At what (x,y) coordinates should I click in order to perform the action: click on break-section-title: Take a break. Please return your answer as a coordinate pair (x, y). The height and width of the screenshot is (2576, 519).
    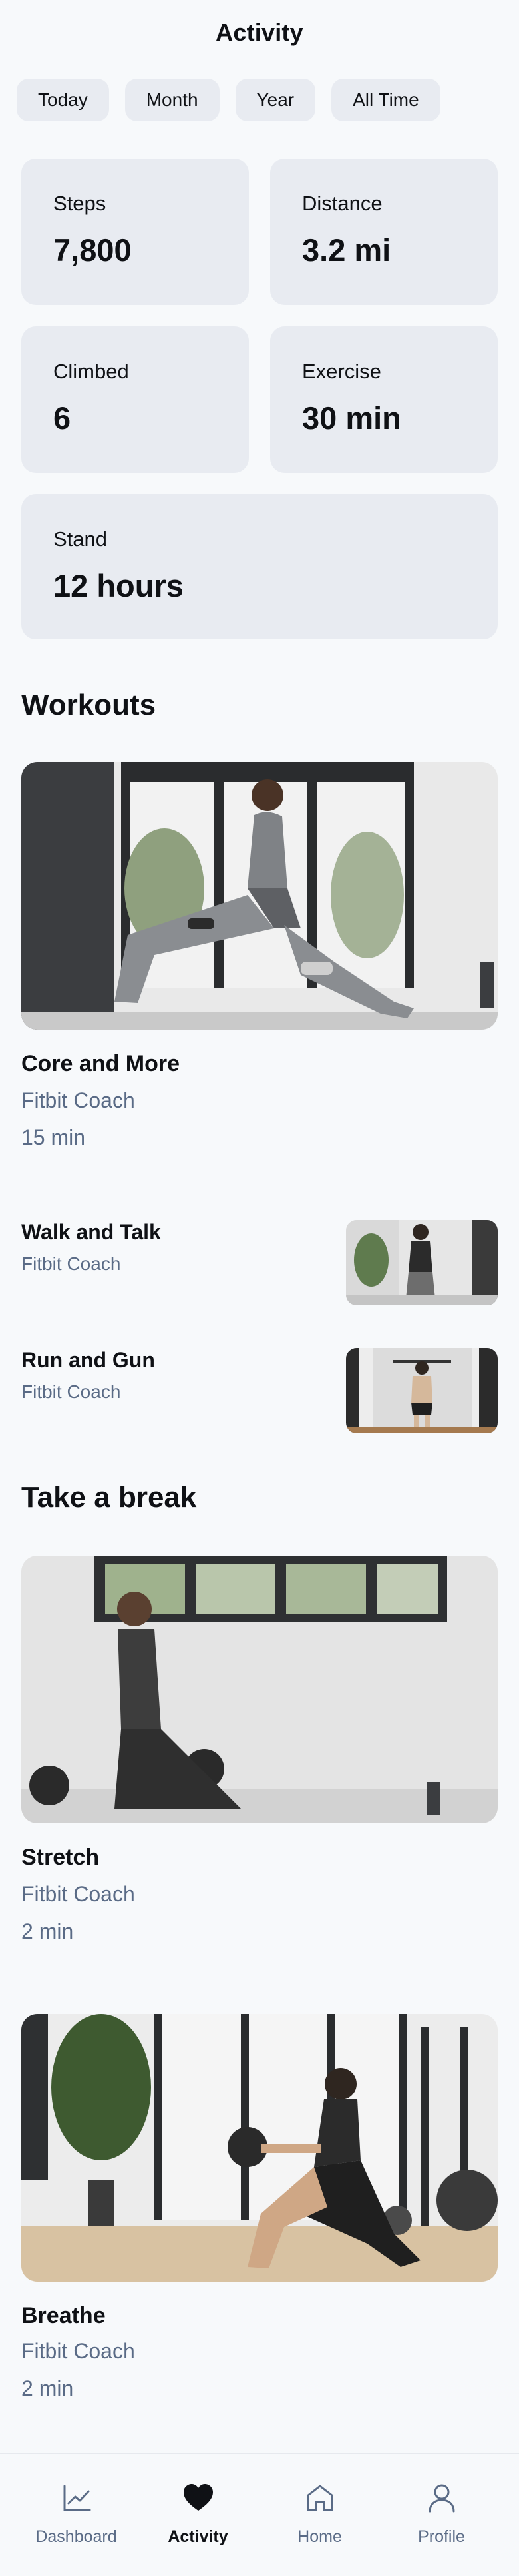
    Looking at the image, I should click on (109, 1497).